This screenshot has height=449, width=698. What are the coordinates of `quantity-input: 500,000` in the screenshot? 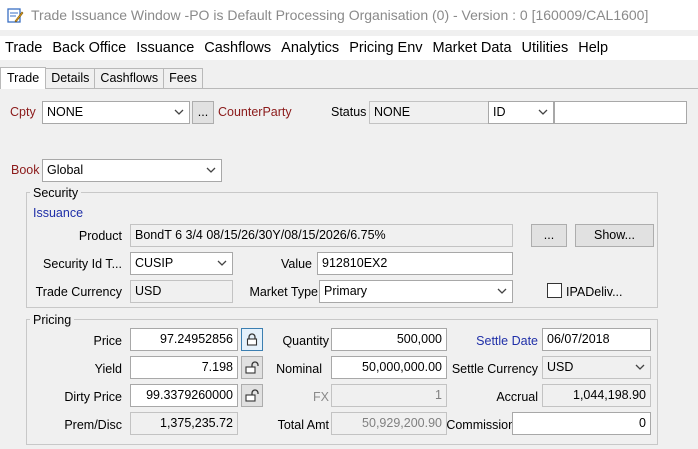 It's located at (389, 339).